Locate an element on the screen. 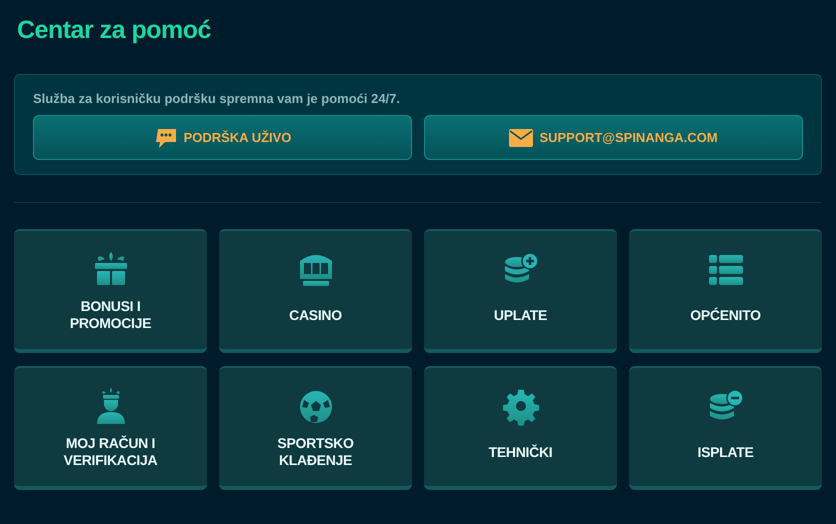 Image resolution: width=836 pixels, height=524 pixels. envelope-icon is located at coordinates (521, 137).